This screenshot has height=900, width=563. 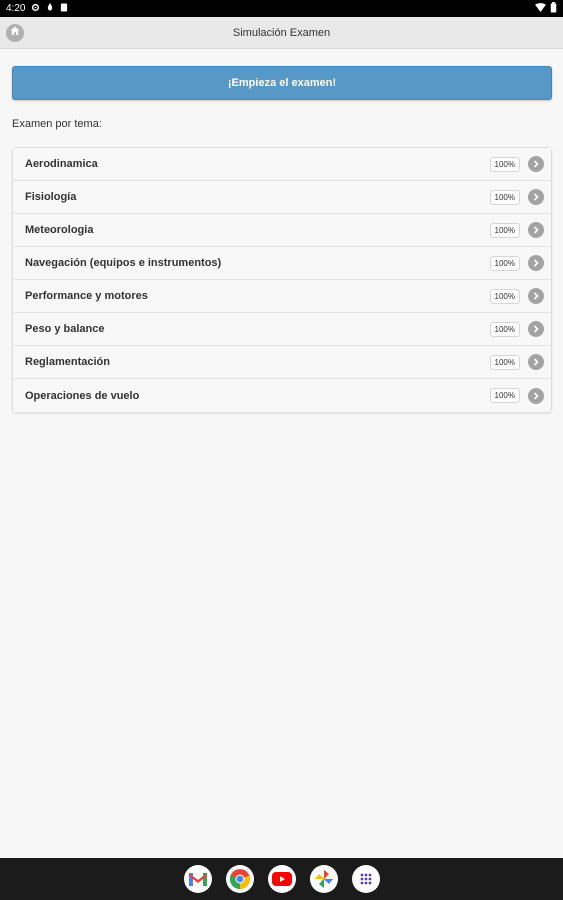 I want to click on page-title: Simulación Examen, so click(x=281, y=32).